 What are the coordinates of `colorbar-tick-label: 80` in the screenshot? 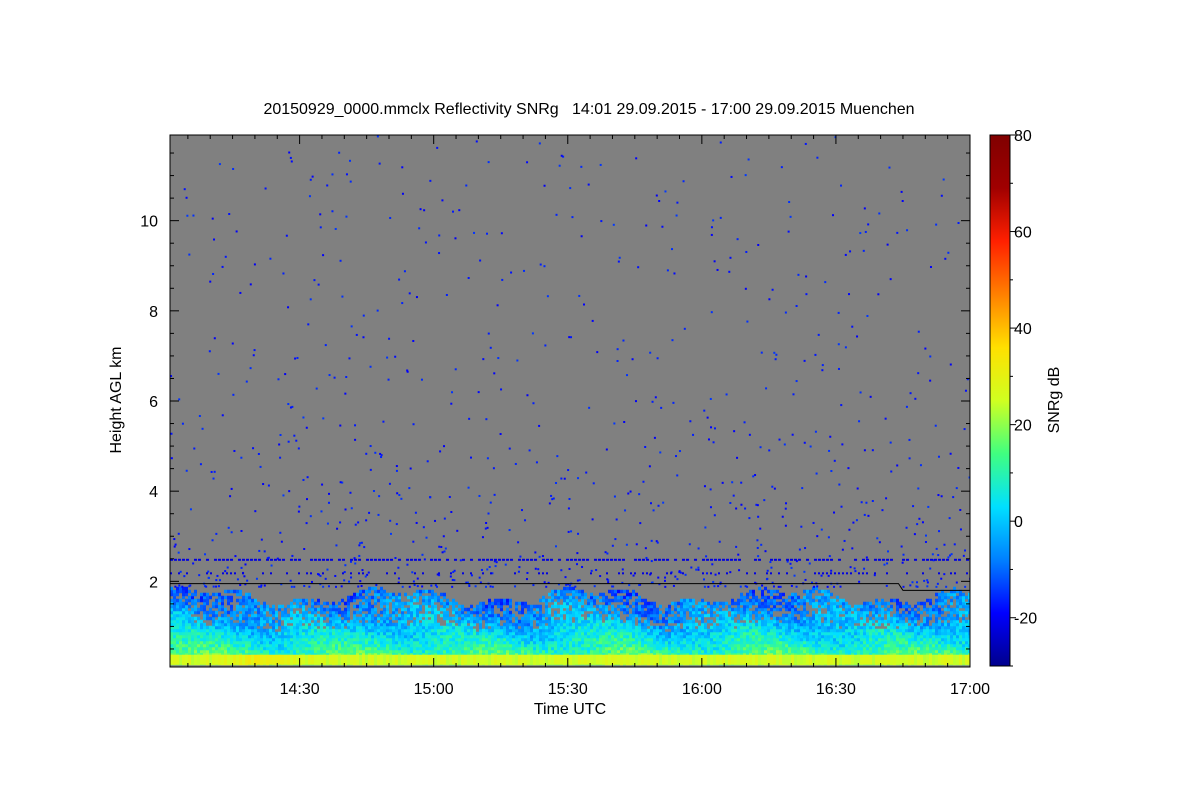 It's located at (1023, 136).